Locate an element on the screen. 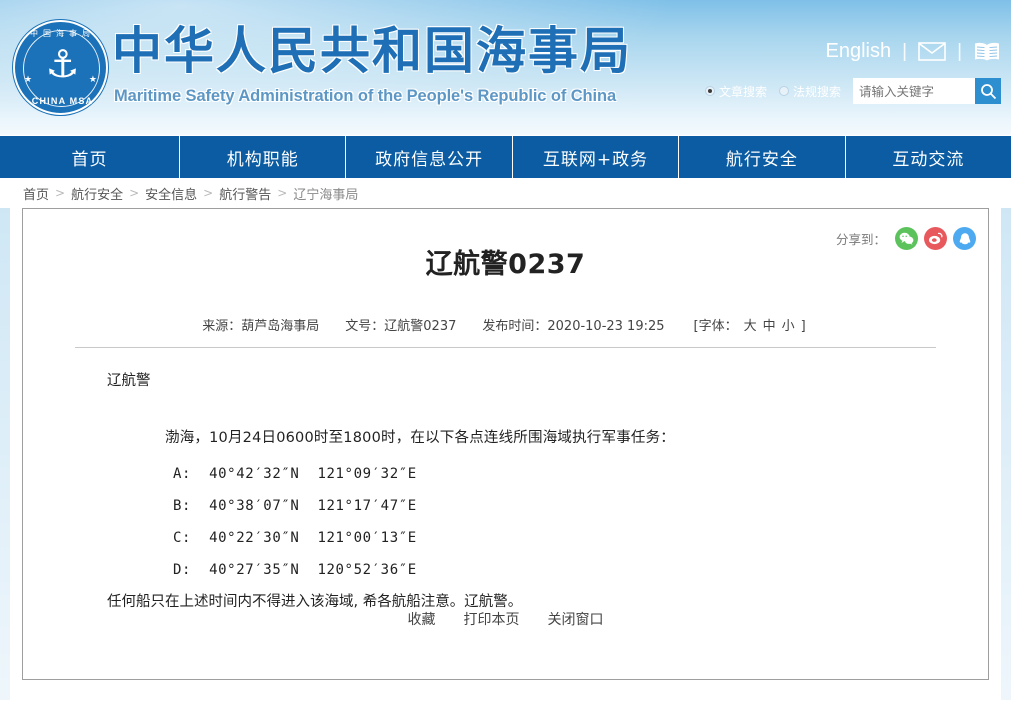 The image size is (1011, 706). nav-item-gov-info: 政府信息公开 is located at coordinates (429, 157).